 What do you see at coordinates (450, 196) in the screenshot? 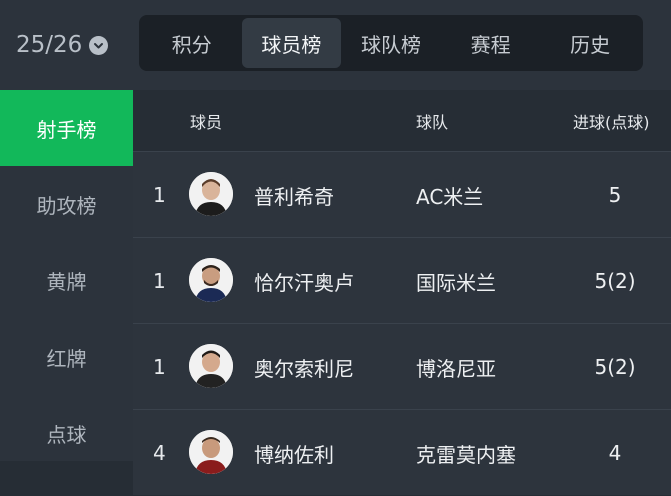
I see `team-name: AC米兰` at bounding box center [450, 196].